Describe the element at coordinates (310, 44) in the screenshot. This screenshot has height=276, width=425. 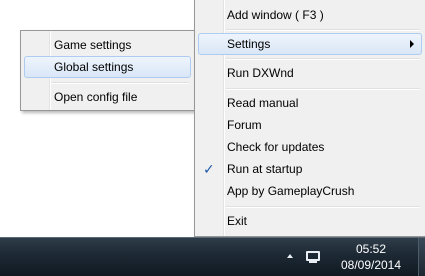
I see `menu-item-settings: Settings` at that location.